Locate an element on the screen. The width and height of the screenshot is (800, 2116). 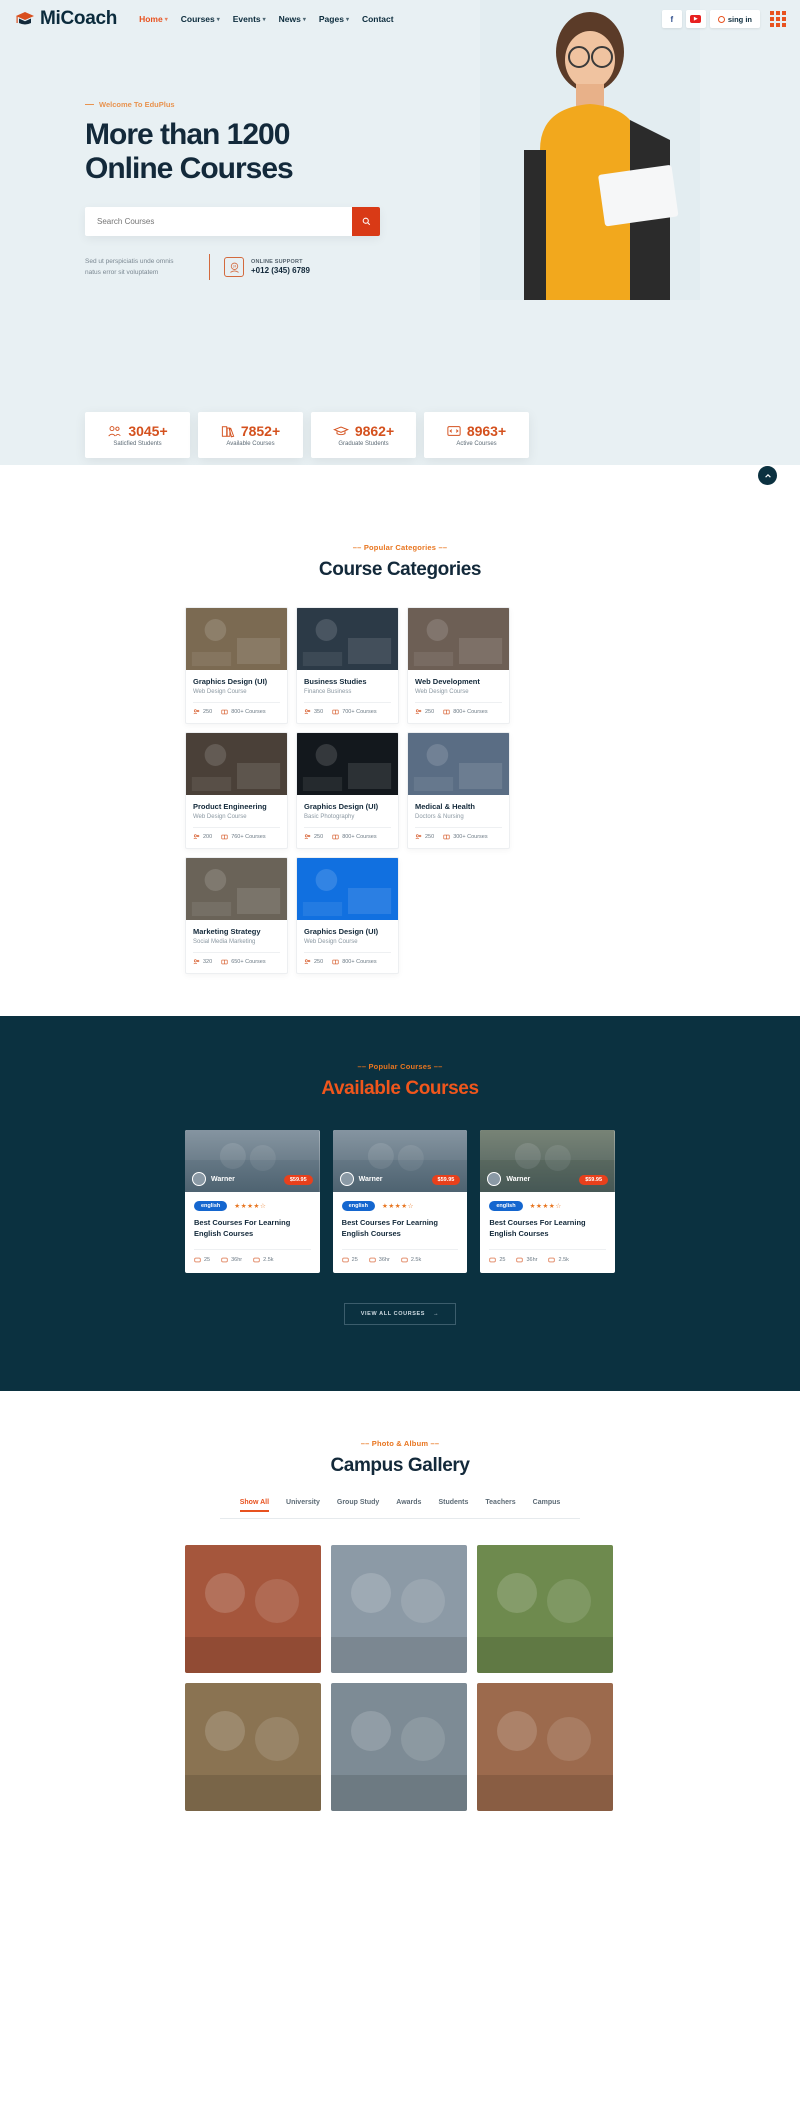
category-subtitle: Doctors & Nursing is located at coordinates (439, 817).